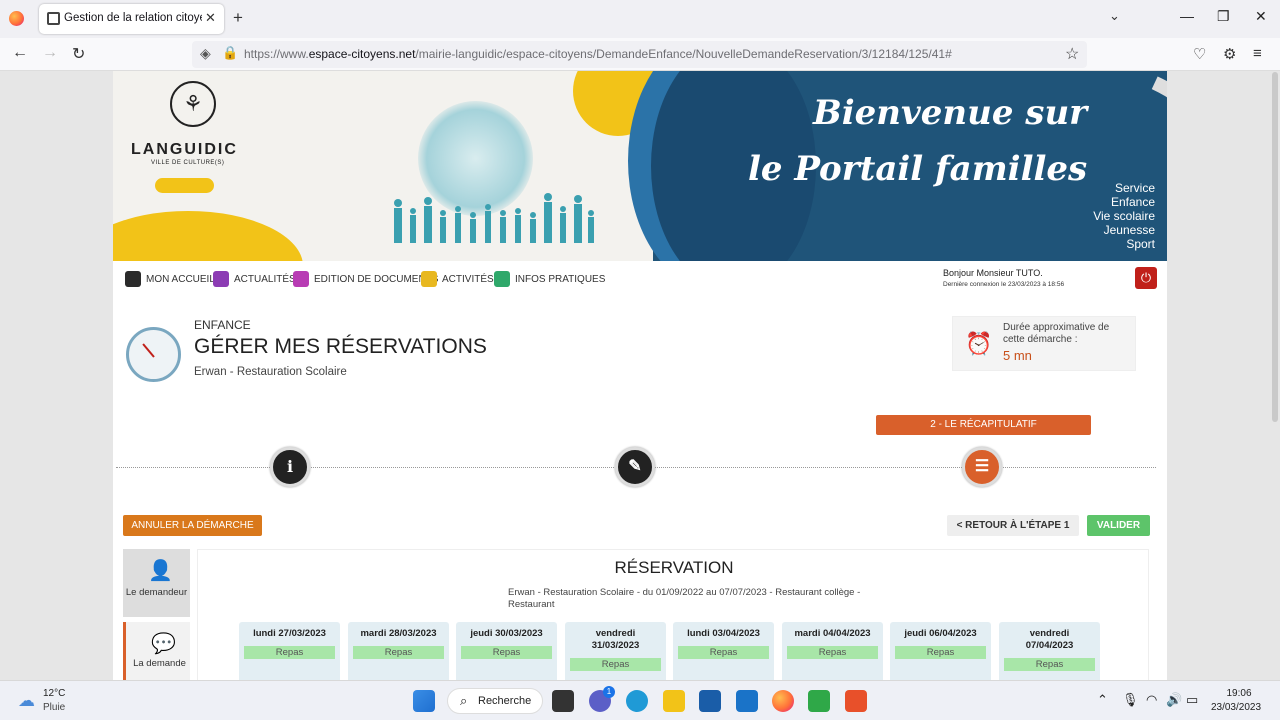 Image resolution: width=1280 pixels, height=720 pixels. What do you see at coordinates (205, 53) in the screenshot?
I see `shield-icon: ◈` at bounding box center [205, 53].